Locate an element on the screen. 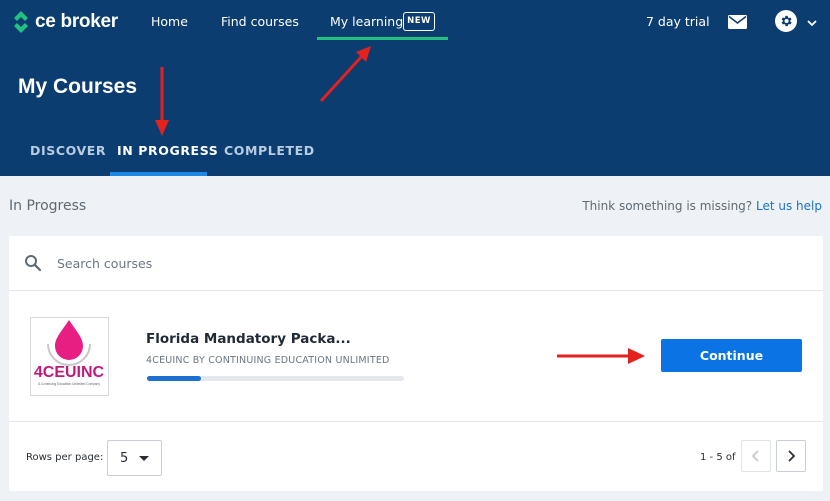 The height and width of the screenshot is (501, 830). chevron-left-icon is located at coordinates (755, 456).